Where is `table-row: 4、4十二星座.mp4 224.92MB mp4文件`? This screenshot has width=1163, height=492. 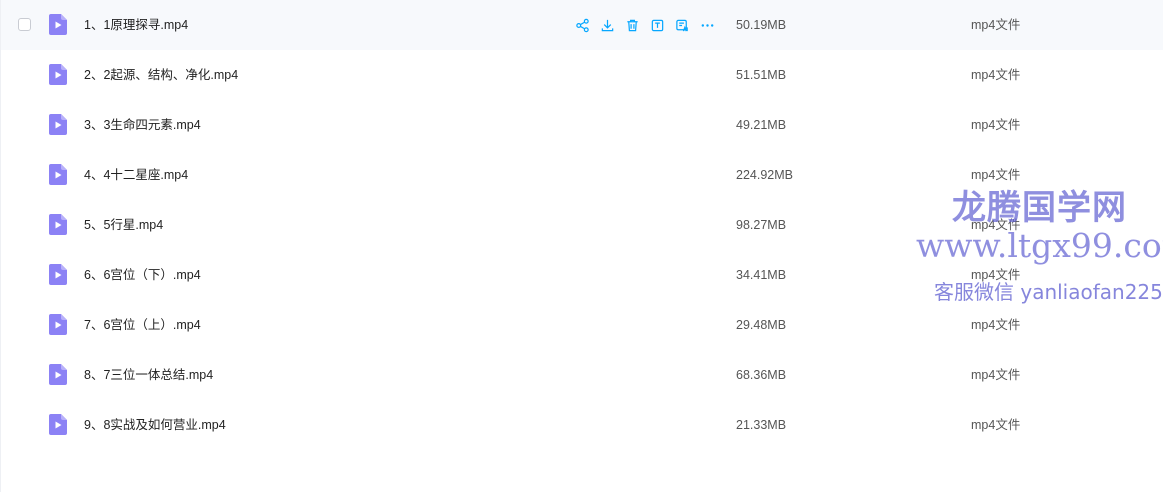 table-row: 4、4十二星座.mp4 224.92MB mp4文件 is located at coordinates (582, 175).